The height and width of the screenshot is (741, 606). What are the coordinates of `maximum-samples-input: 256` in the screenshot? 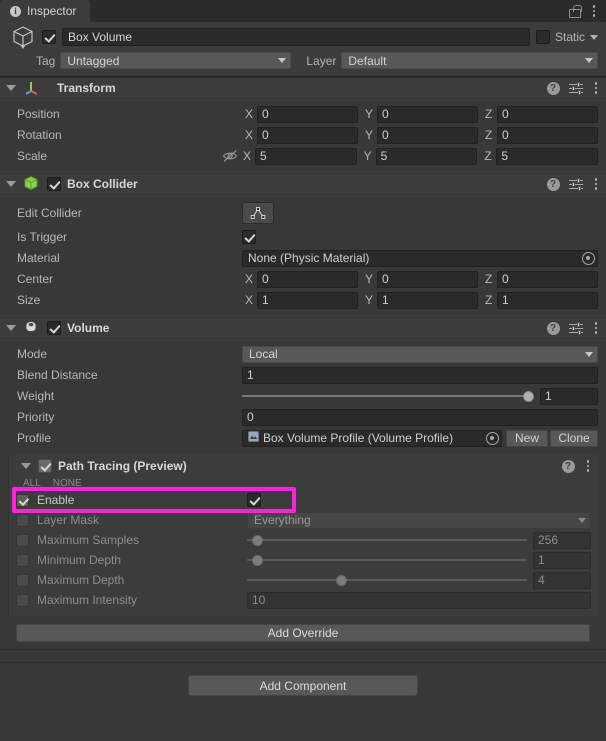 It's located at (562, 540).